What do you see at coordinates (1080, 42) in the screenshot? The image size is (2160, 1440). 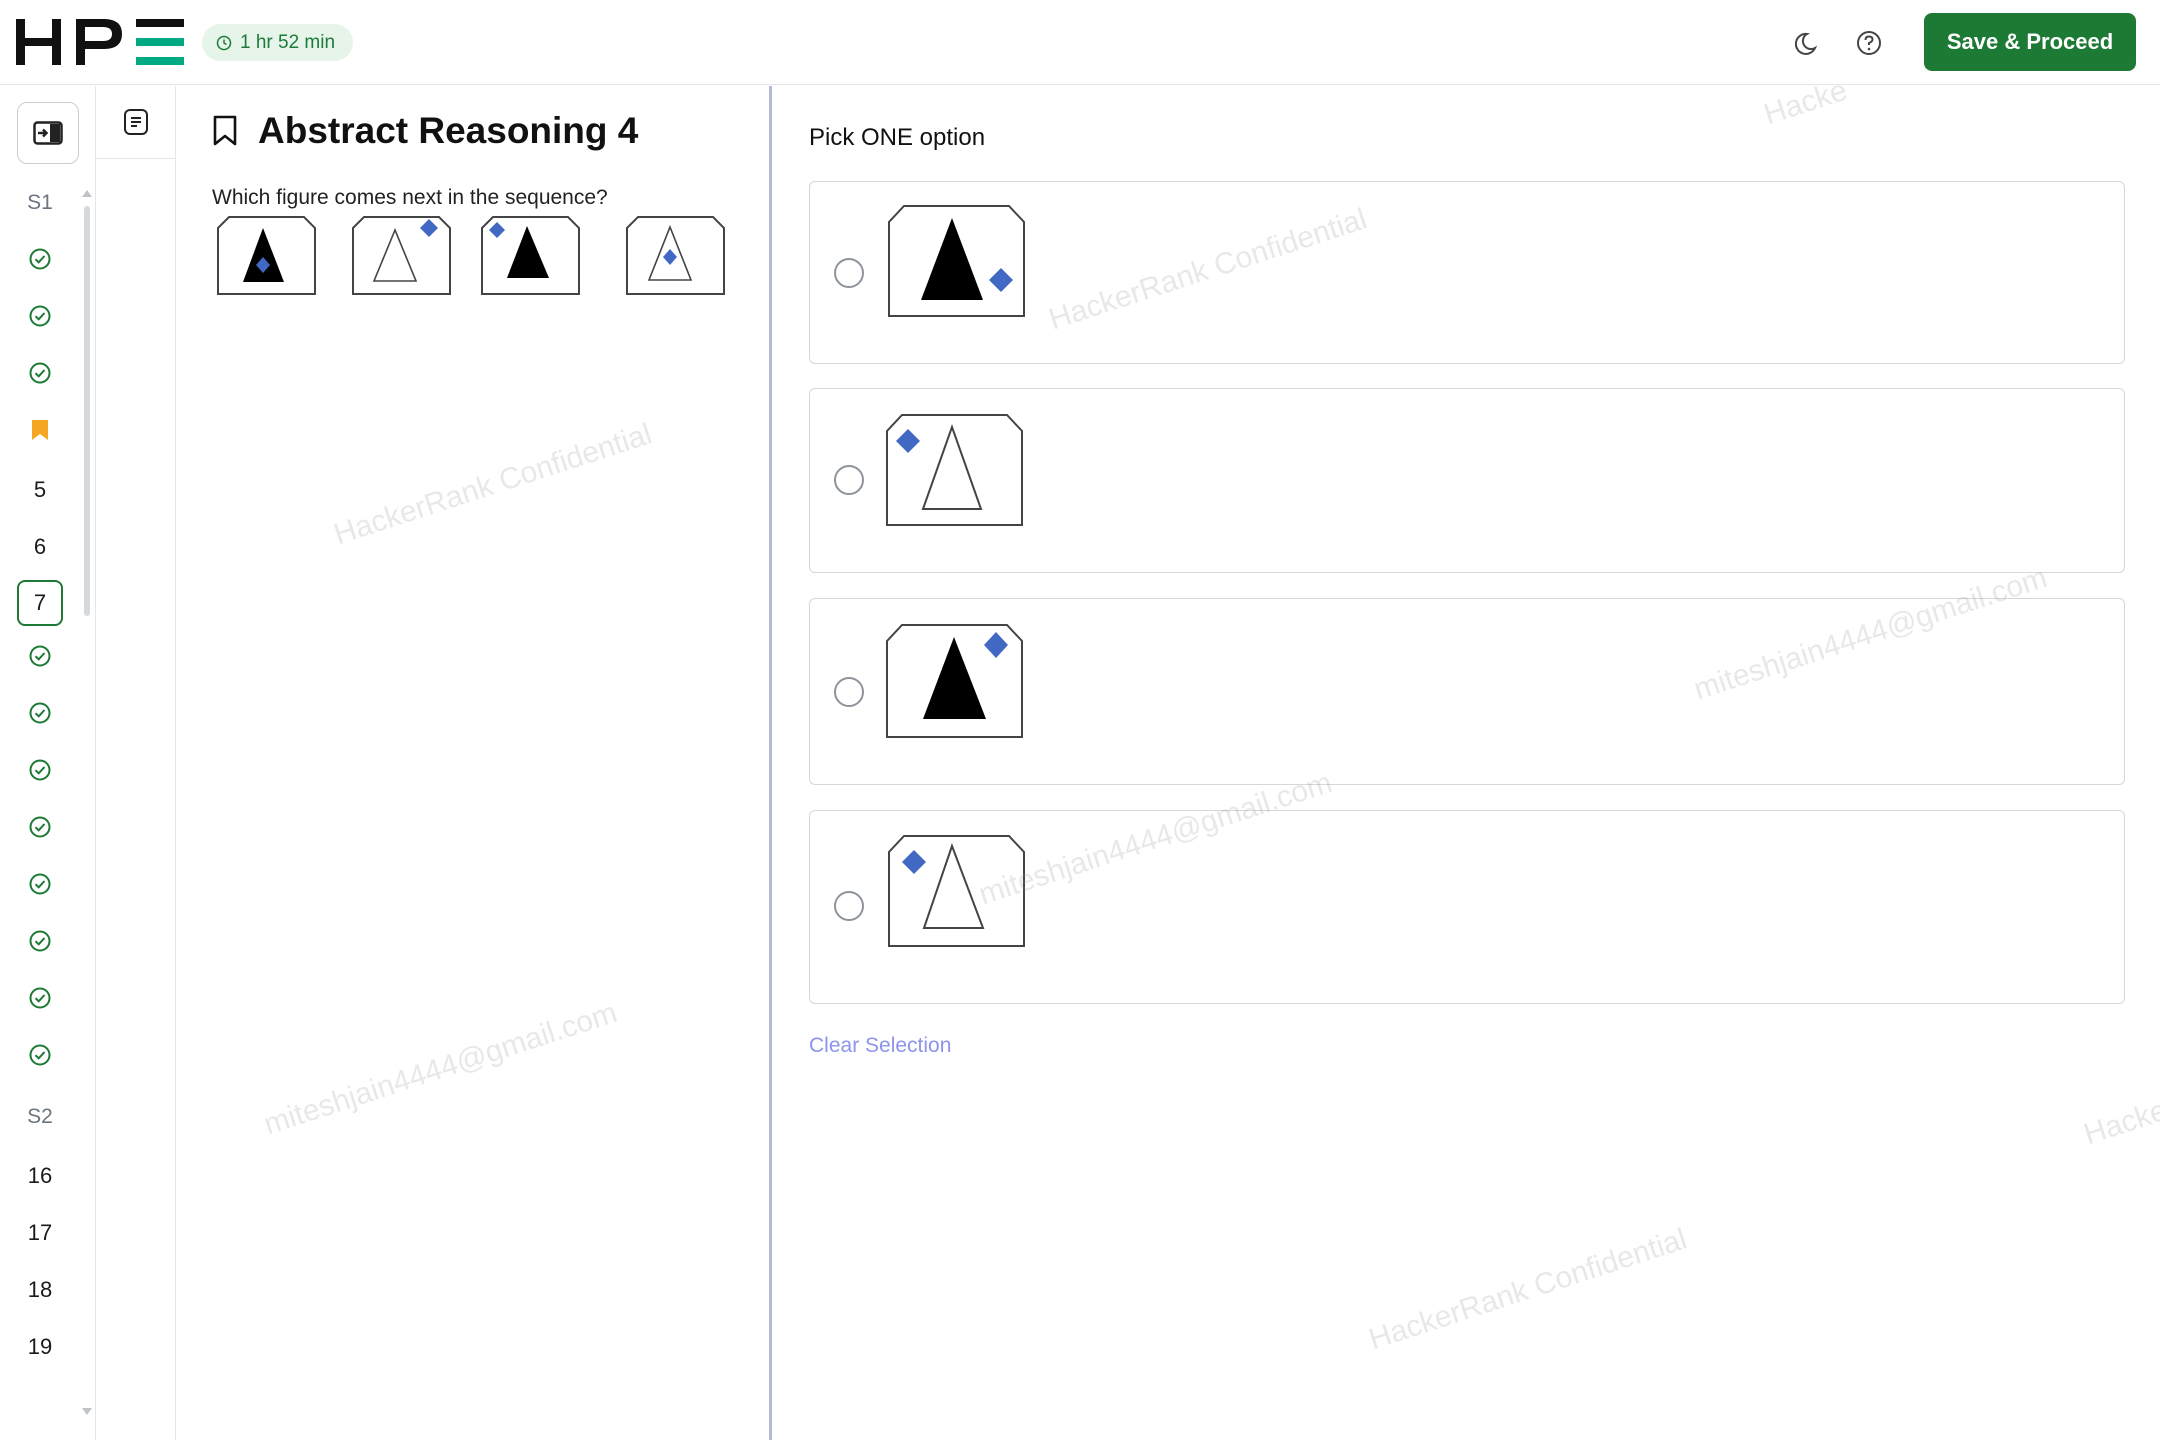 I see `top-bar: 1 hr 52 min Save & Proceed` at bounding box center [1080, 42].